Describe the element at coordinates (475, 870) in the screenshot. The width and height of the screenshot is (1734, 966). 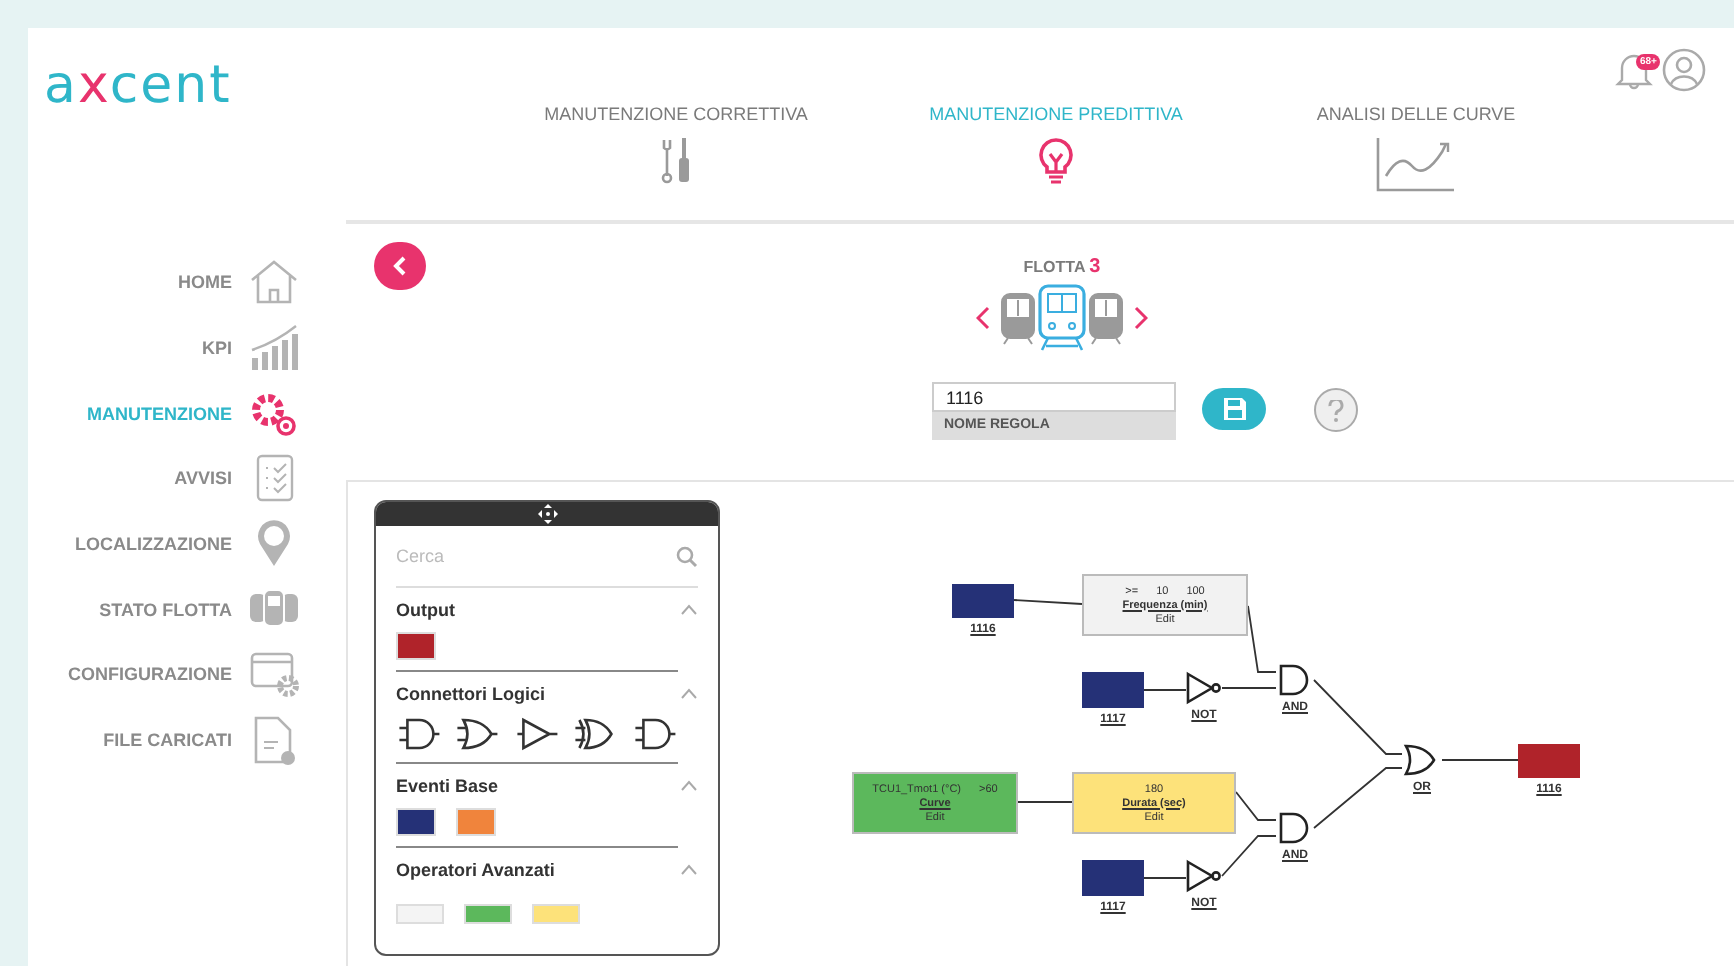
I see `section-title: Operatori Avanzati` at that location.